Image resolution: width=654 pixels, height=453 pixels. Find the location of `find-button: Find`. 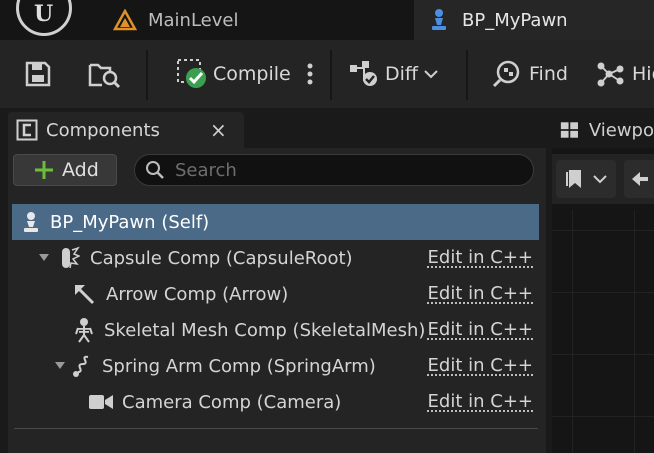

find-button: Find is located at coordinates (532, 74).